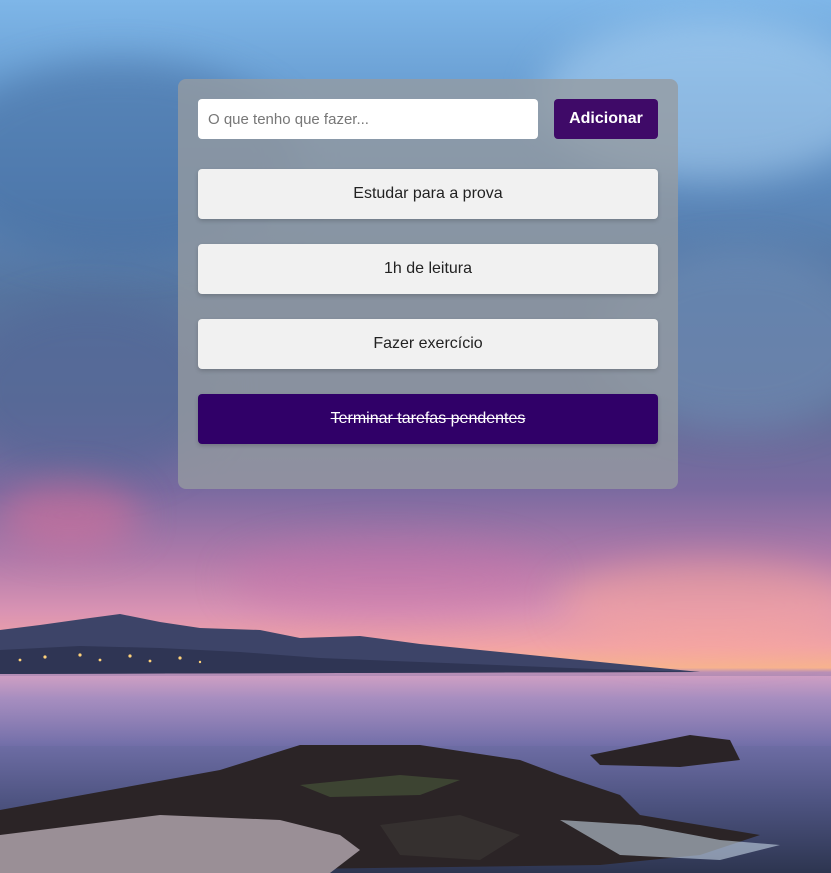  Describe the element at coordinates (428, 419) in the screenshot. I see `task-item-pending: Terminar tarefas pendentes` at that location.